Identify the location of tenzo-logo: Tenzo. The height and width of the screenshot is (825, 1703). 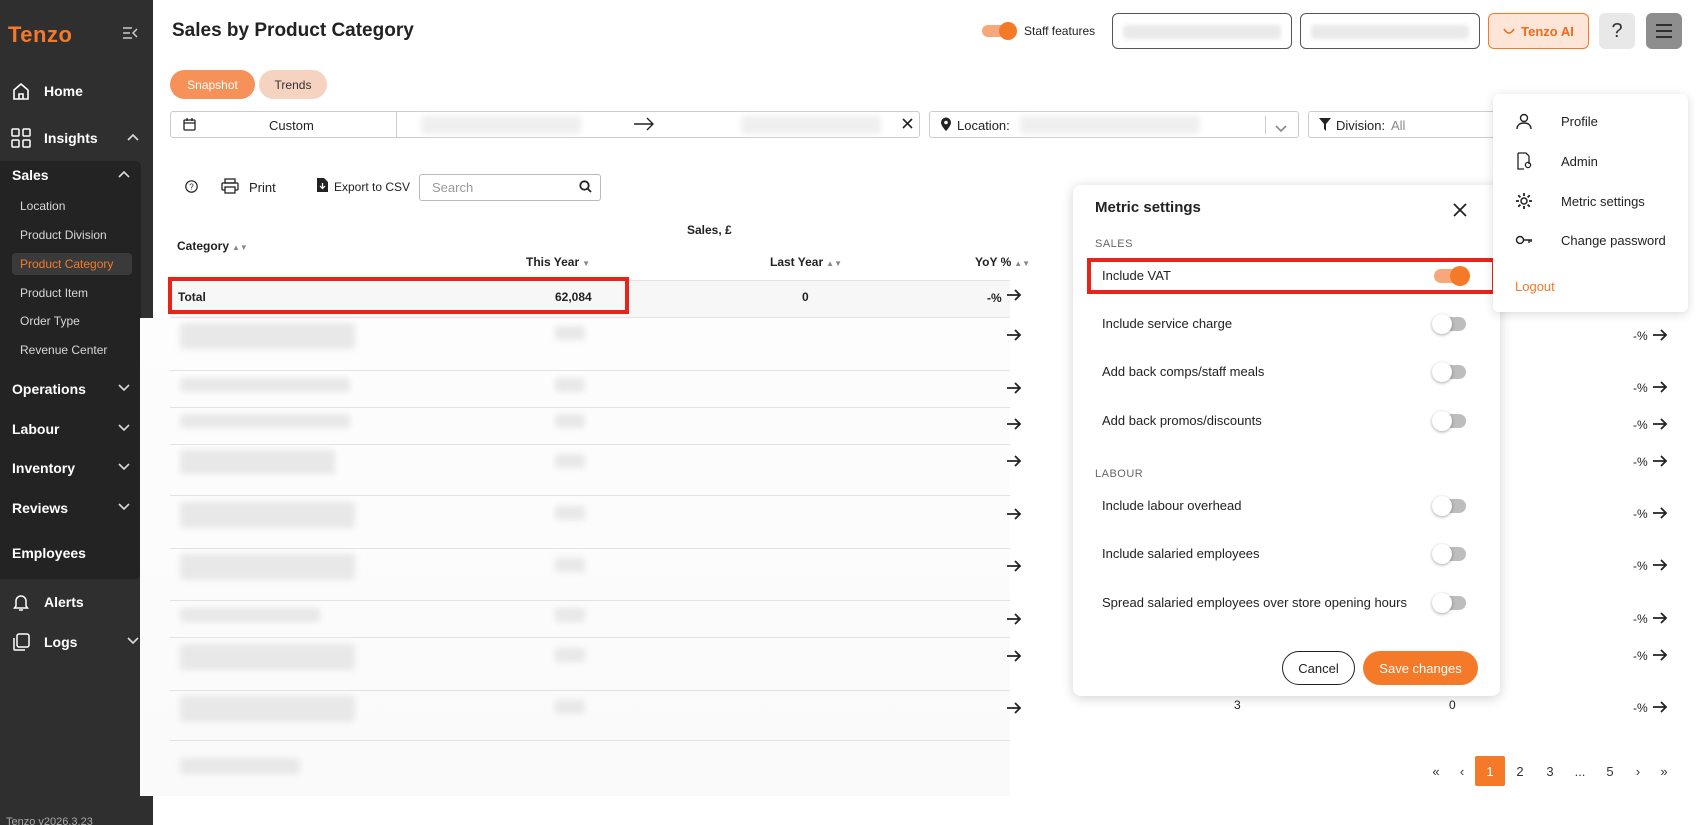
(40, 35).